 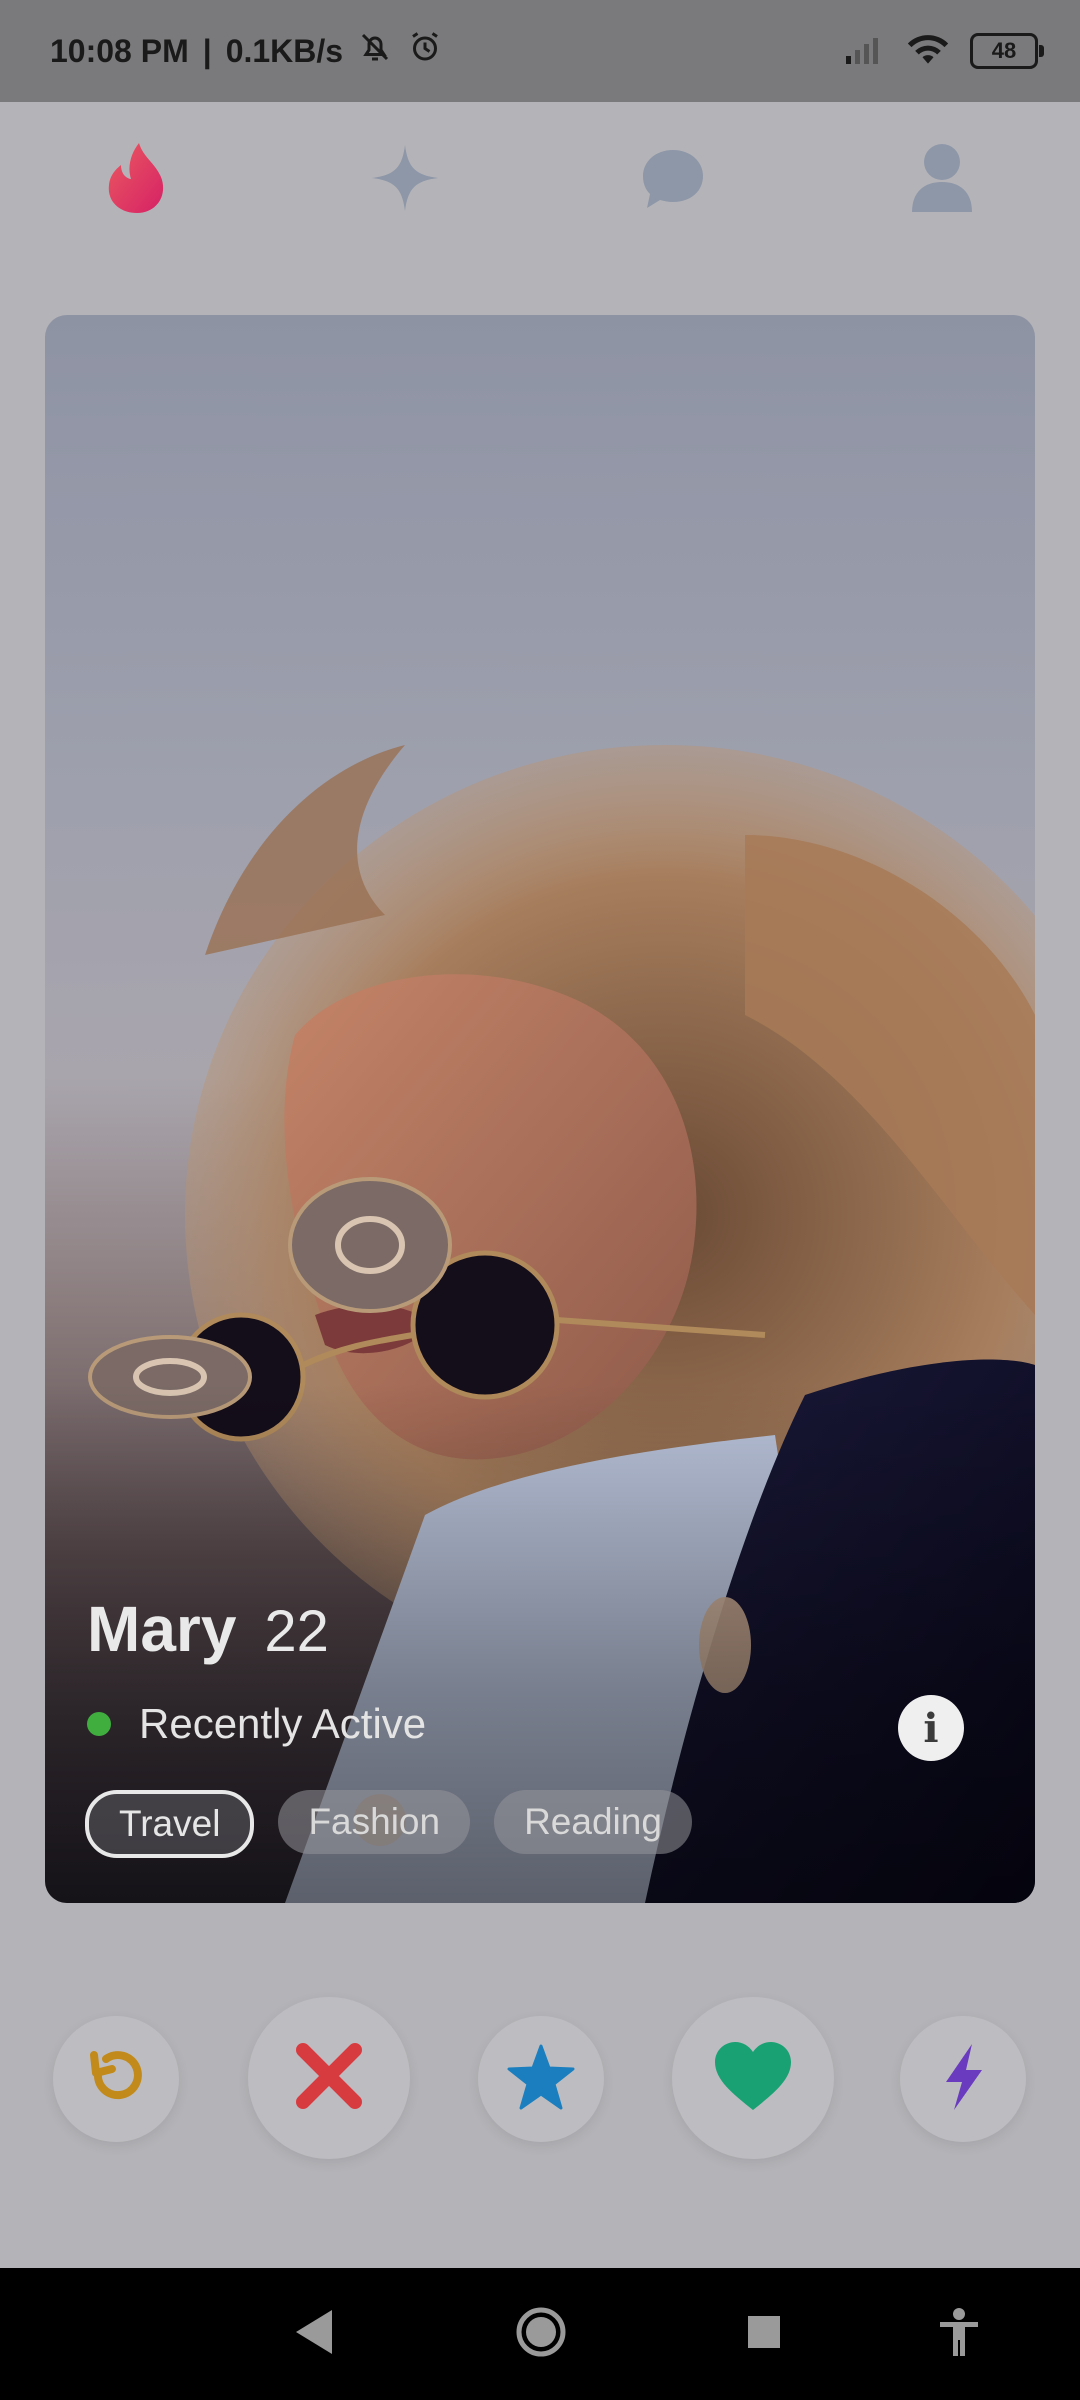 I want to click on battery-level: 48, so click(x=1004, y=50).